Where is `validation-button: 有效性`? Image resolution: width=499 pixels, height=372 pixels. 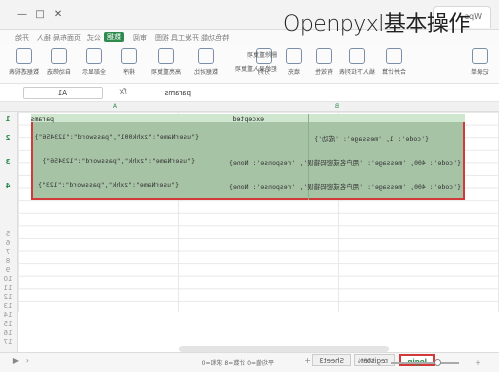 validation-button: 有效性 is located at coordinates (324, 61).